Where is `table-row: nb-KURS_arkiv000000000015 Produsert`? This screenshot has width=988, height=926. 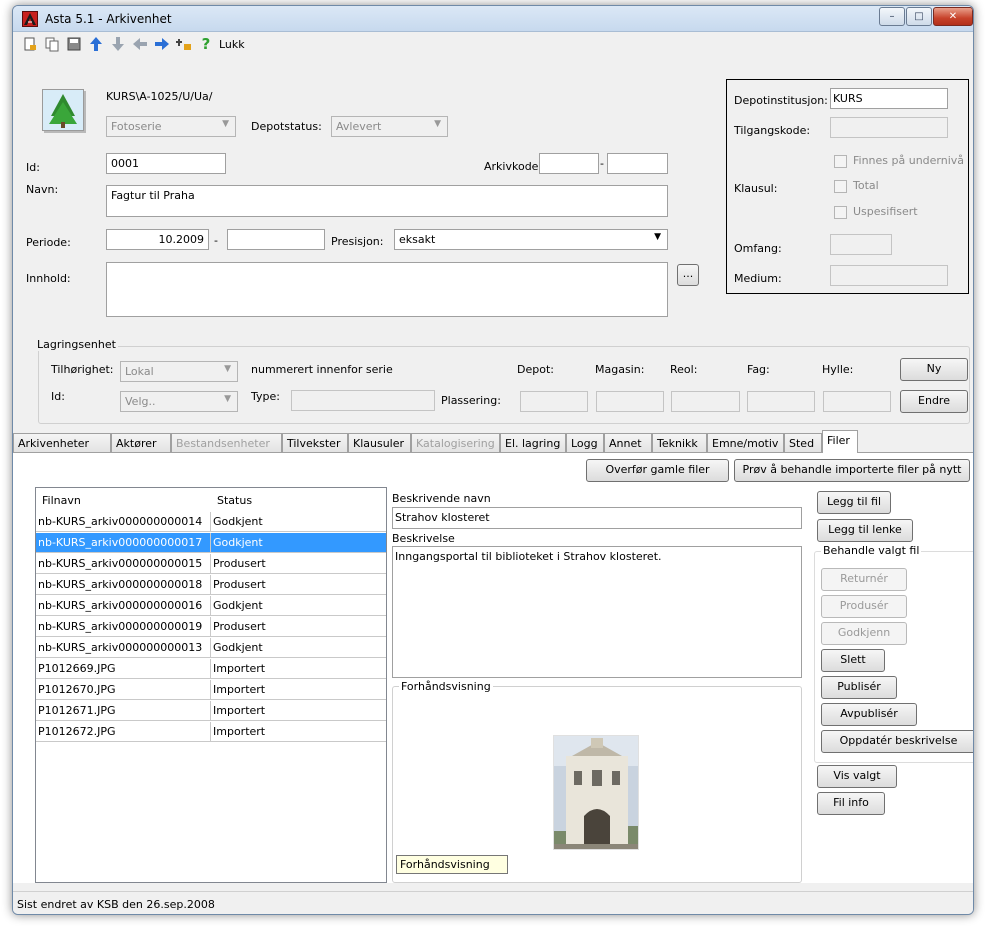
table-row: nb-KURS_arkiv000000000015 Produsert is located at coordinates (211, 564).